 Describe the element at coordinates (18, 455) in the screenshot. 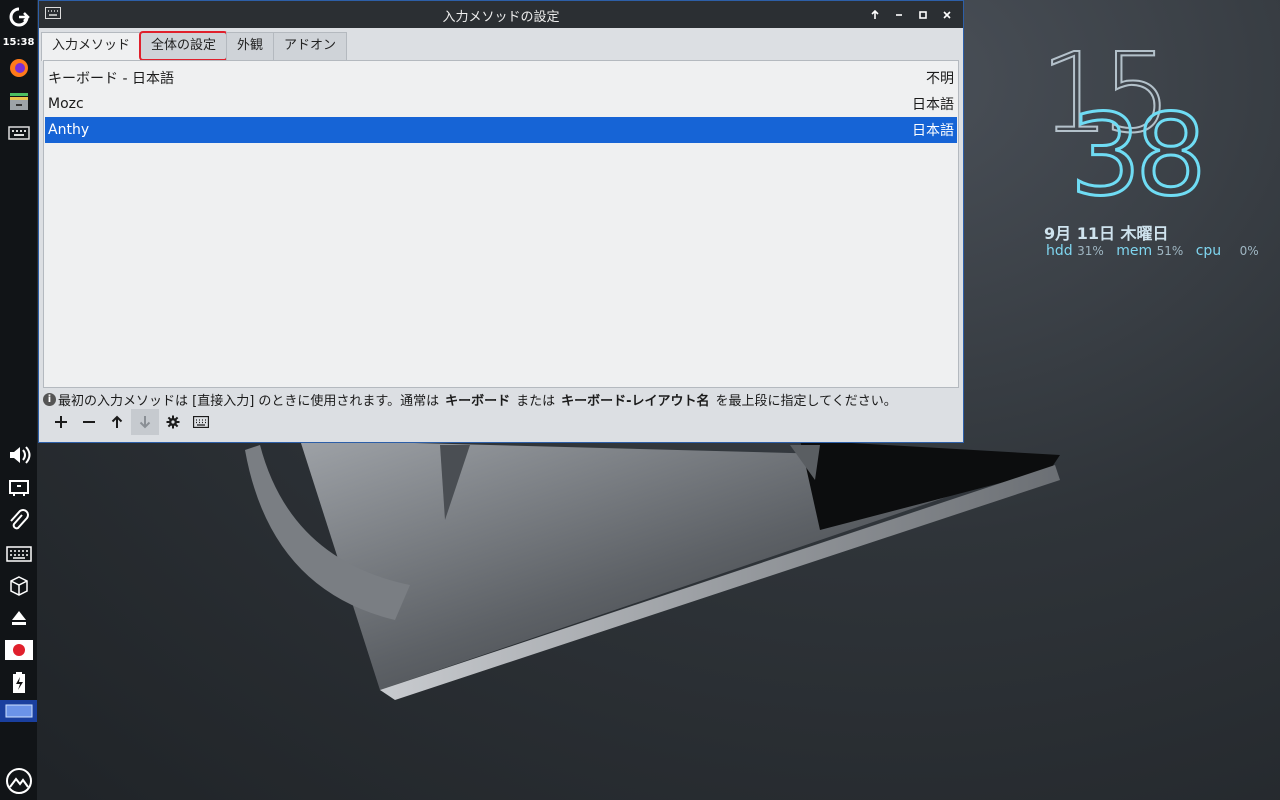

I see `volume-icon` at that location.